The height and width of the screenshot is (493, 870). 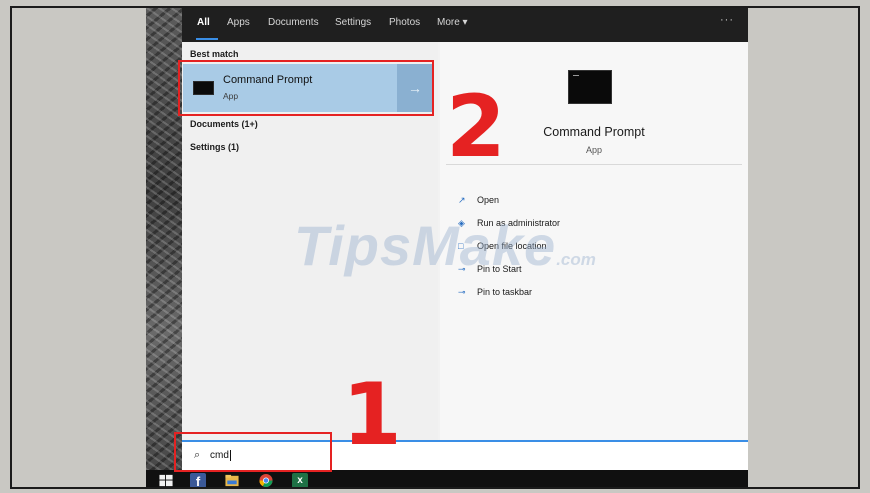 I want to click on best-match-title: Command Prompt, so click(x=268, y=80).